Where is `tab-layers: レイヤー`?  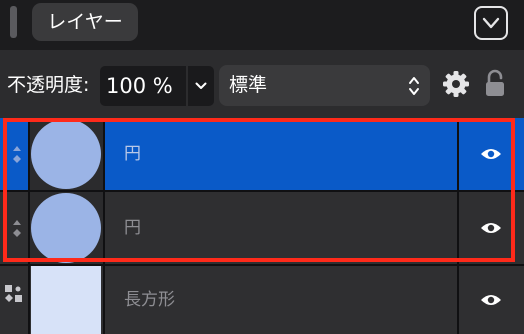
tab-layers: レイヤー is located at coordinates (85, 22).